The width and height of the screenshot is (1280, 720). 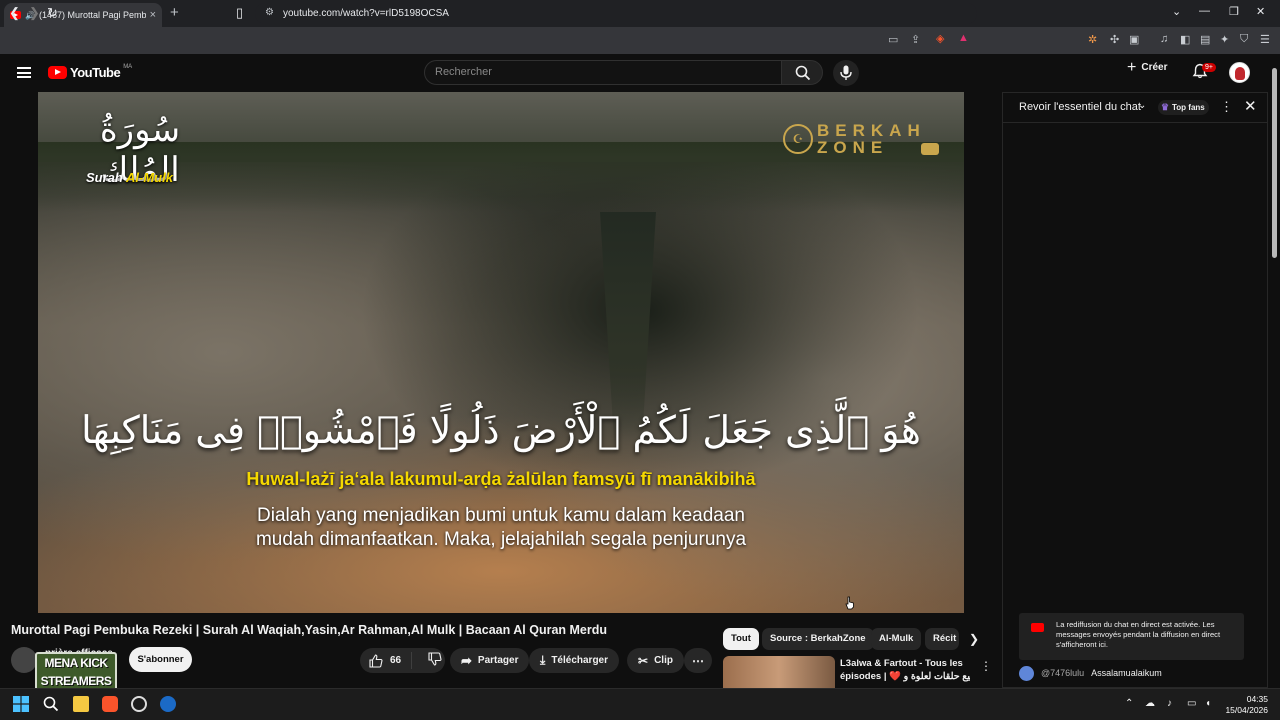 I want to click on recommendation-thumbnail, so click(x=779, y=672).